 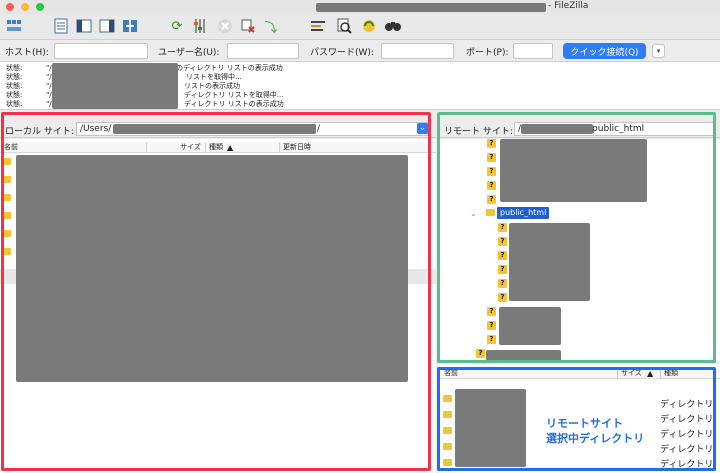 I want to click on zoom-window-button, so click(x=40, y=7).